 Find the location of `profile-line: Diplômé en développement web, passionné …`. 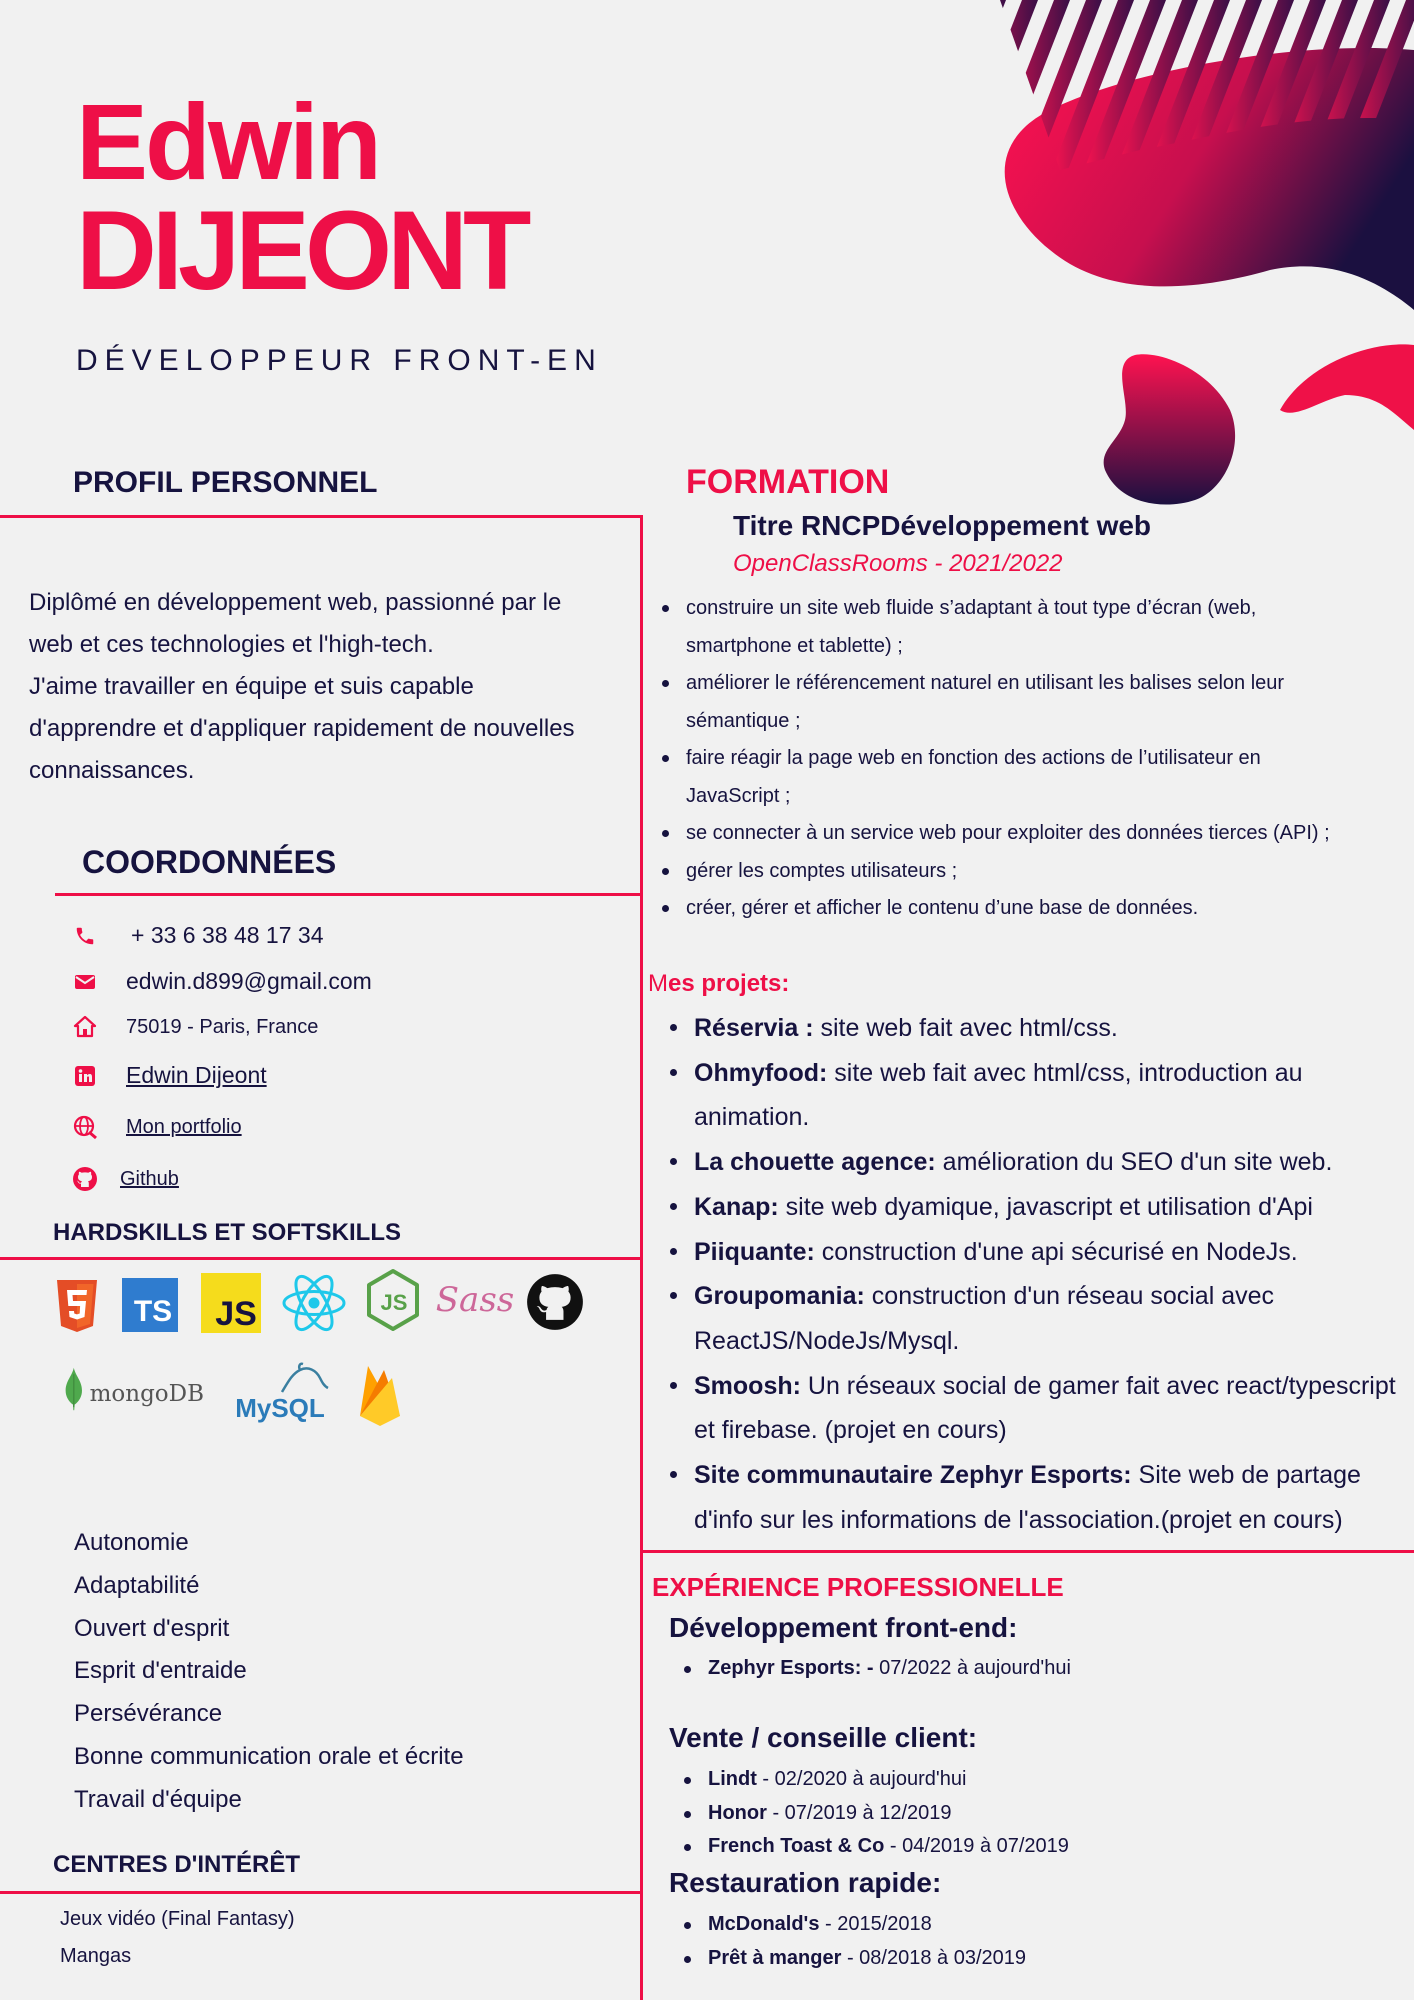

profile-line: Diplômé en développement web, passionné … is located at coordinates (295, 602).